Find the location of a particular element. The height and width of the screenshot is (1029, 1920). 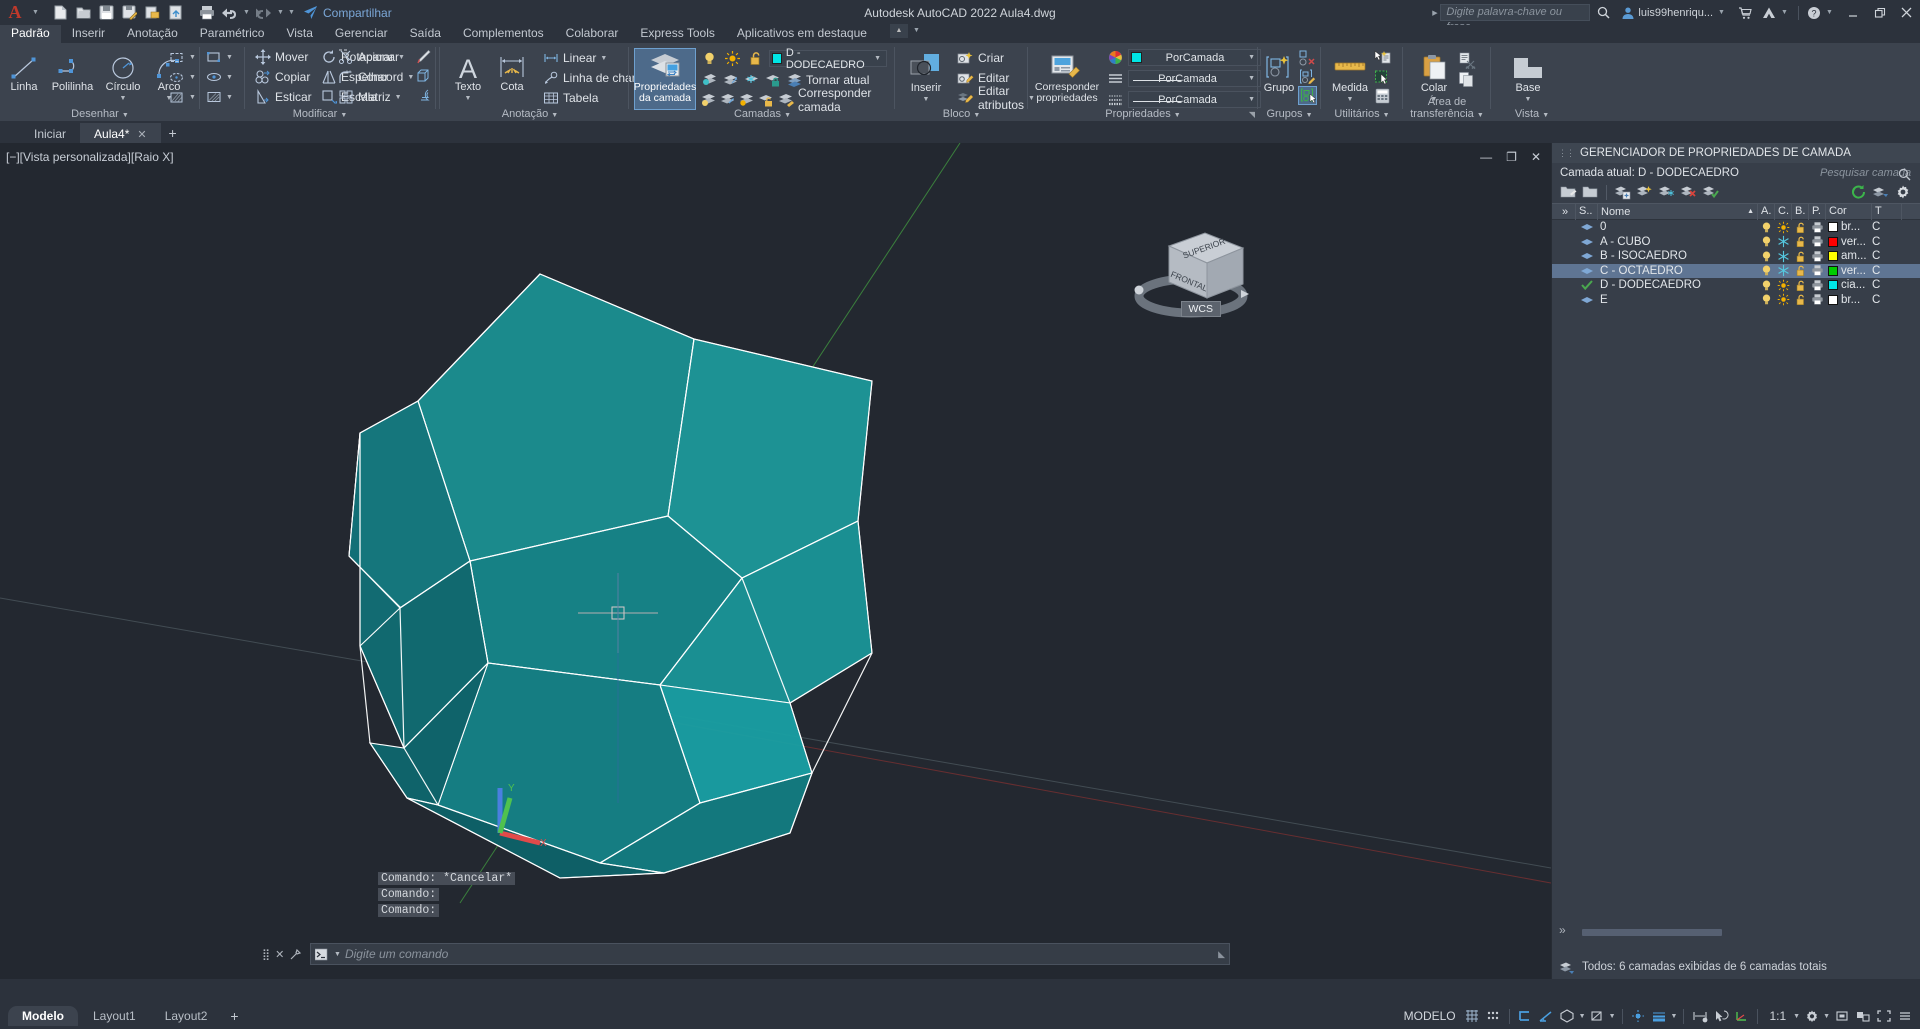

table-row: 0 br... C is located at coordinates (1736, 227).